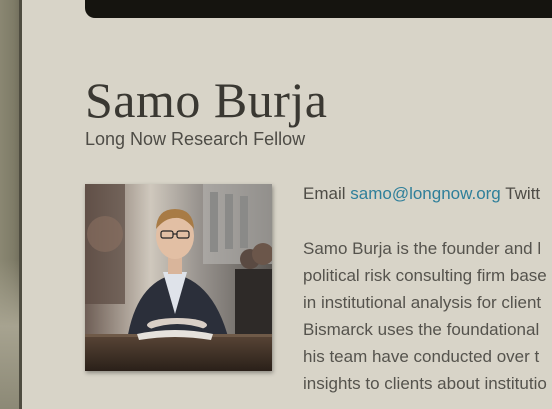 The height and width of the screenshot is (409, 552). Describe the element at coordinates (195, 139) in the screenshot. I see `page-subtitle: Long Now Research Fellow` at that location.